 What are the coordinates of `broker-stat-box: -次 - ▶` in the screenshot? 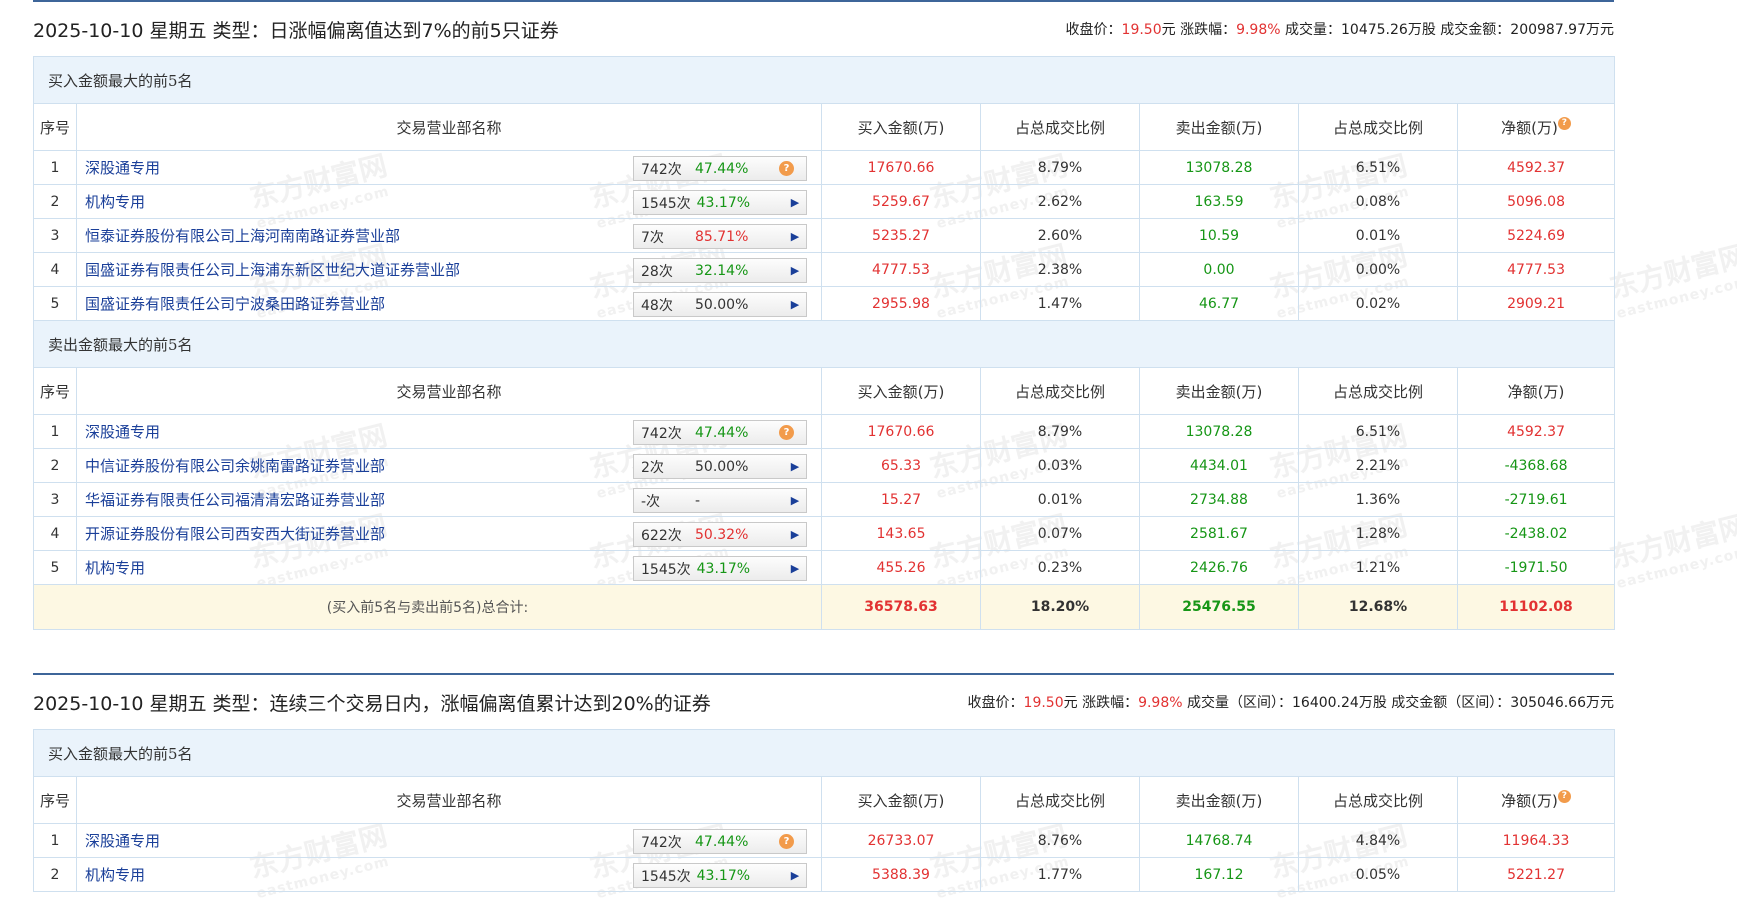 It's located at (720, 500).